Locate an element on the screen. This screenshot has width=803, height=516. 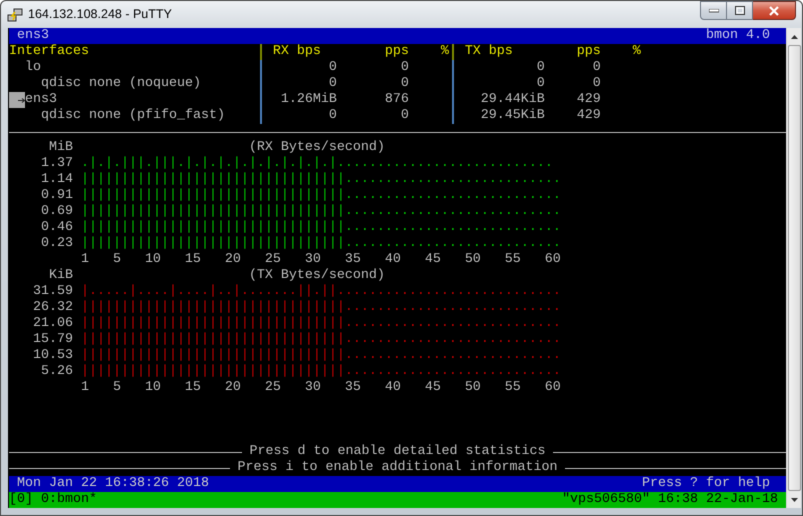
axis-label: 15.79 is located at coordinates (52, 340).